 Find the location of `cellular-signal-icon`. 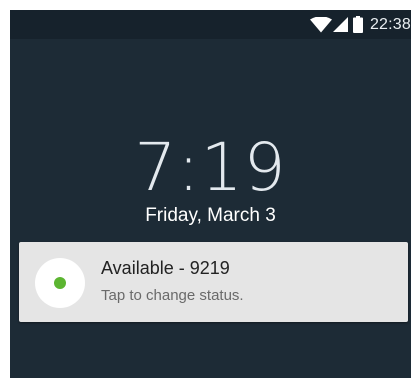

cellular-signal-icon is located at coordinates (340, 24).